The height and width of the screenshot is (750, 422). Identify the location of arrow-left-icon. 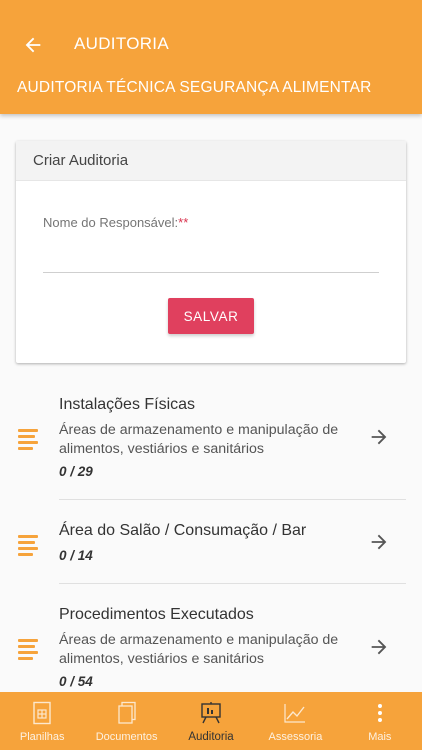
(33, 45).